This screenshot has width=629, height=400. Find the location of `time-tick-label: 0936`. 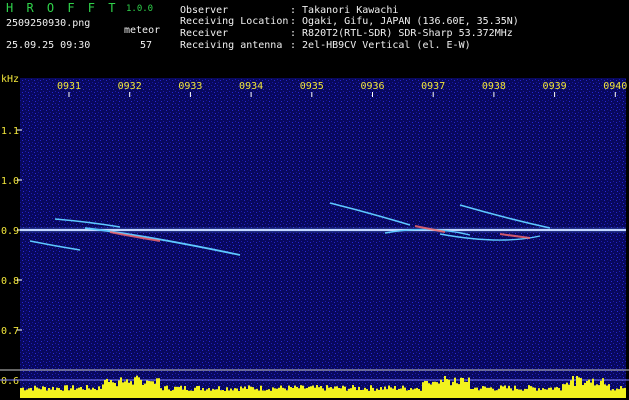

time-tick-label: 0936 is located at coordinates (372, 86).